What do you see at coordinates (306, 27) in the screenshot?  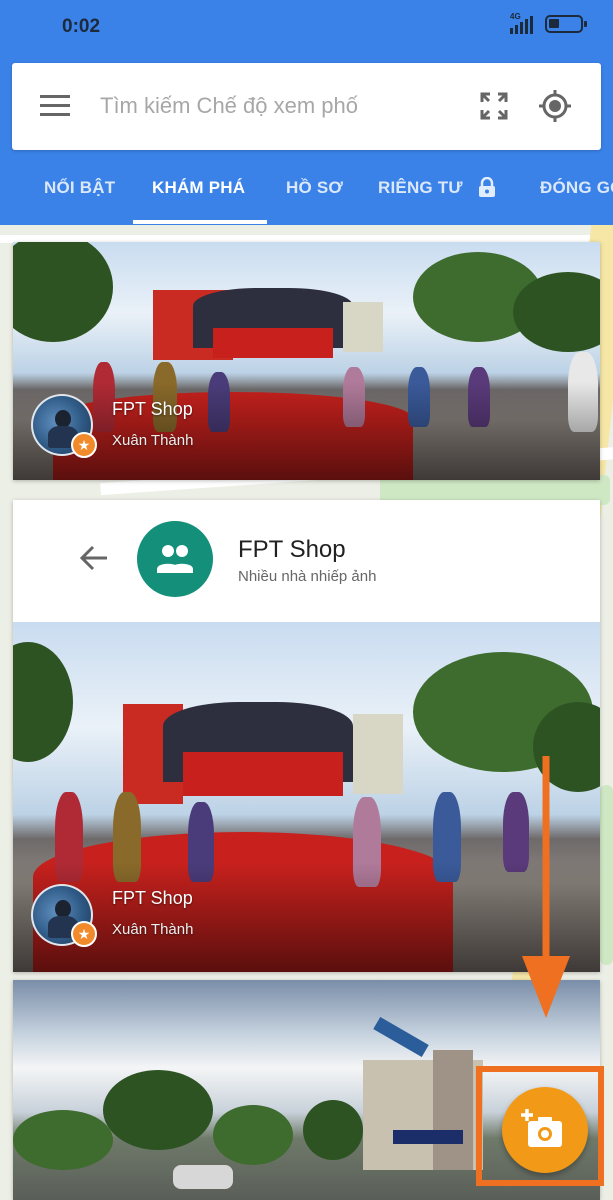 I see `status-bar: 0:02 4G` at bounding box center [306, 27].